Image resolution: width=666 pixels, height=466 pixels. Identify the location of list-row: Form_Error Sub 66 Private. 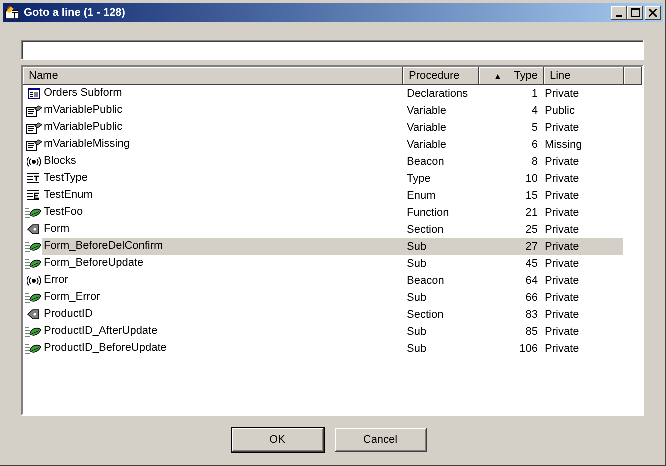
(332, 297).